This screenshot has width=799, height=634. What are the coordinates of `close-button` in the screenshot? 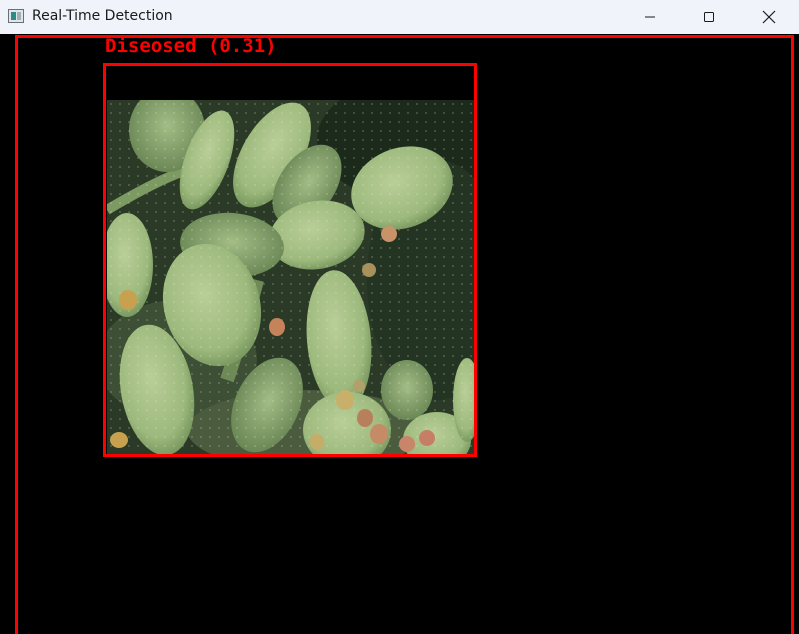 It's located at (769, 17).